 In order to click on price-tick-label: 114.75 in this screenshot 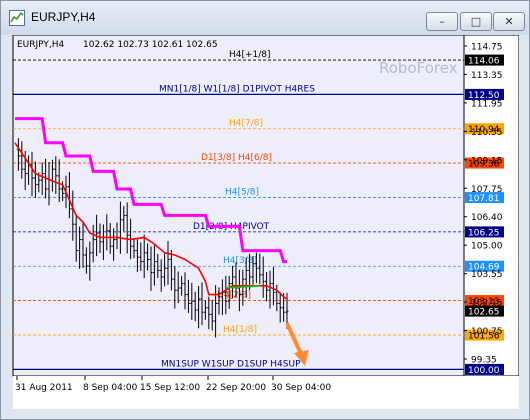, I will do `click(487, 48)`.